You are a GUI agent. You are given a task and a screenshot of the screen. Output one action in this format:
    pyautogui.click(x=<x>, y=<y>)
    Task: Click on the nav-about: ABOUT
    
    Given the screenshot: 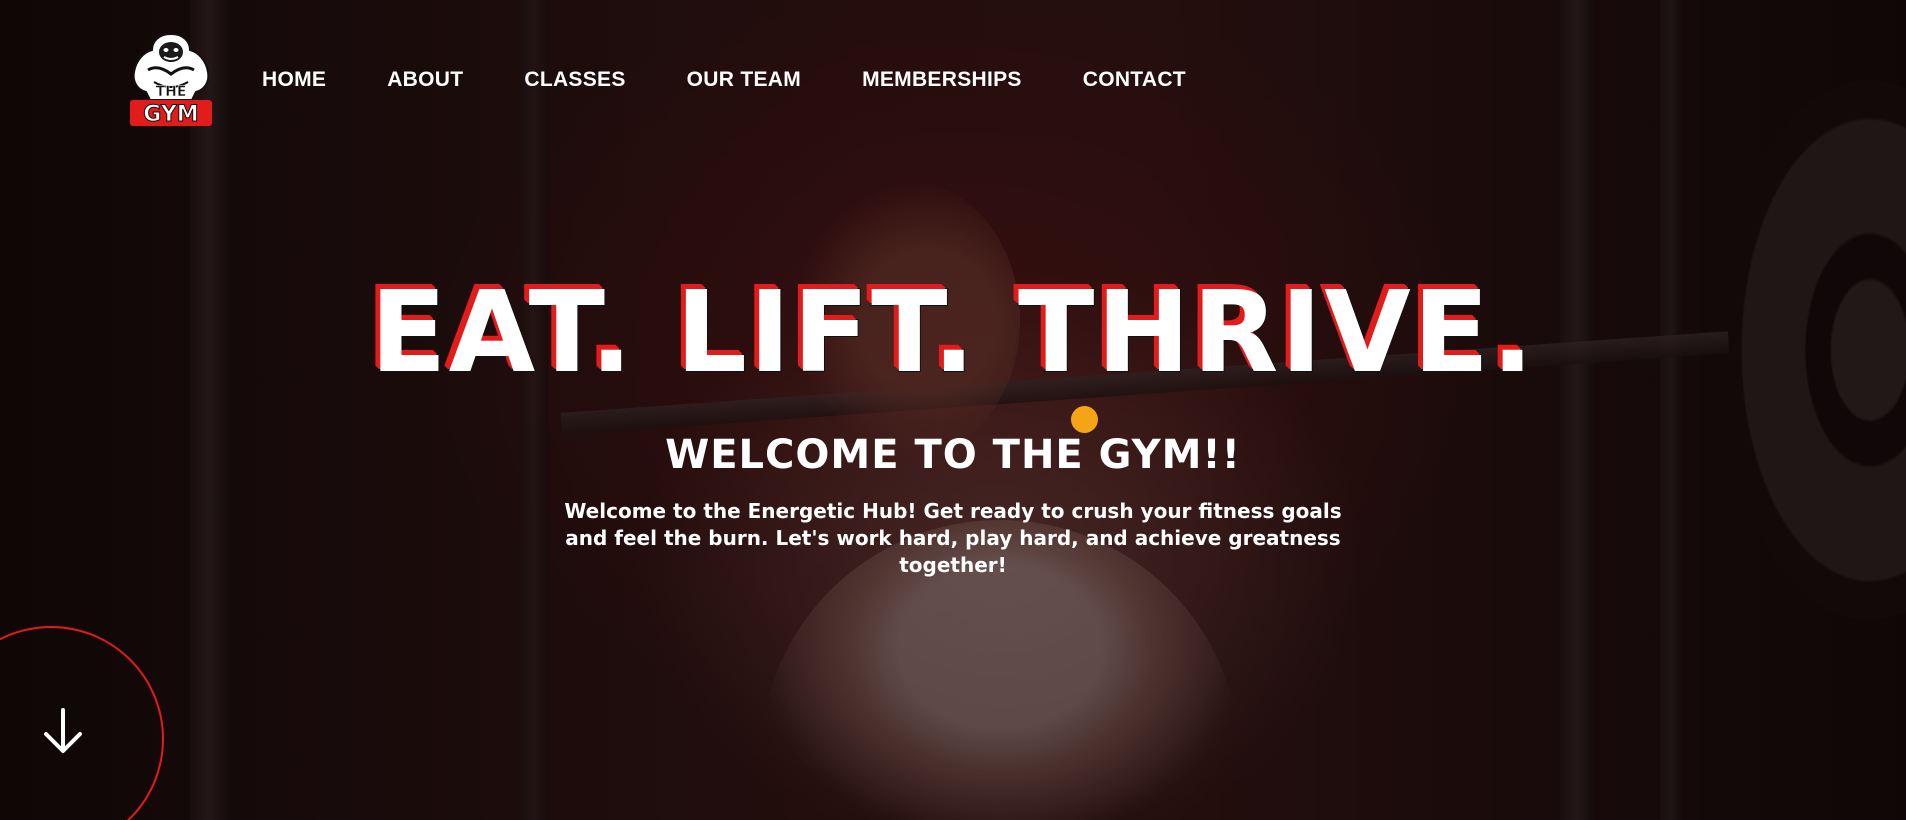 What is the action you would take?
    pyautogui.click(x=425, y=80)
    